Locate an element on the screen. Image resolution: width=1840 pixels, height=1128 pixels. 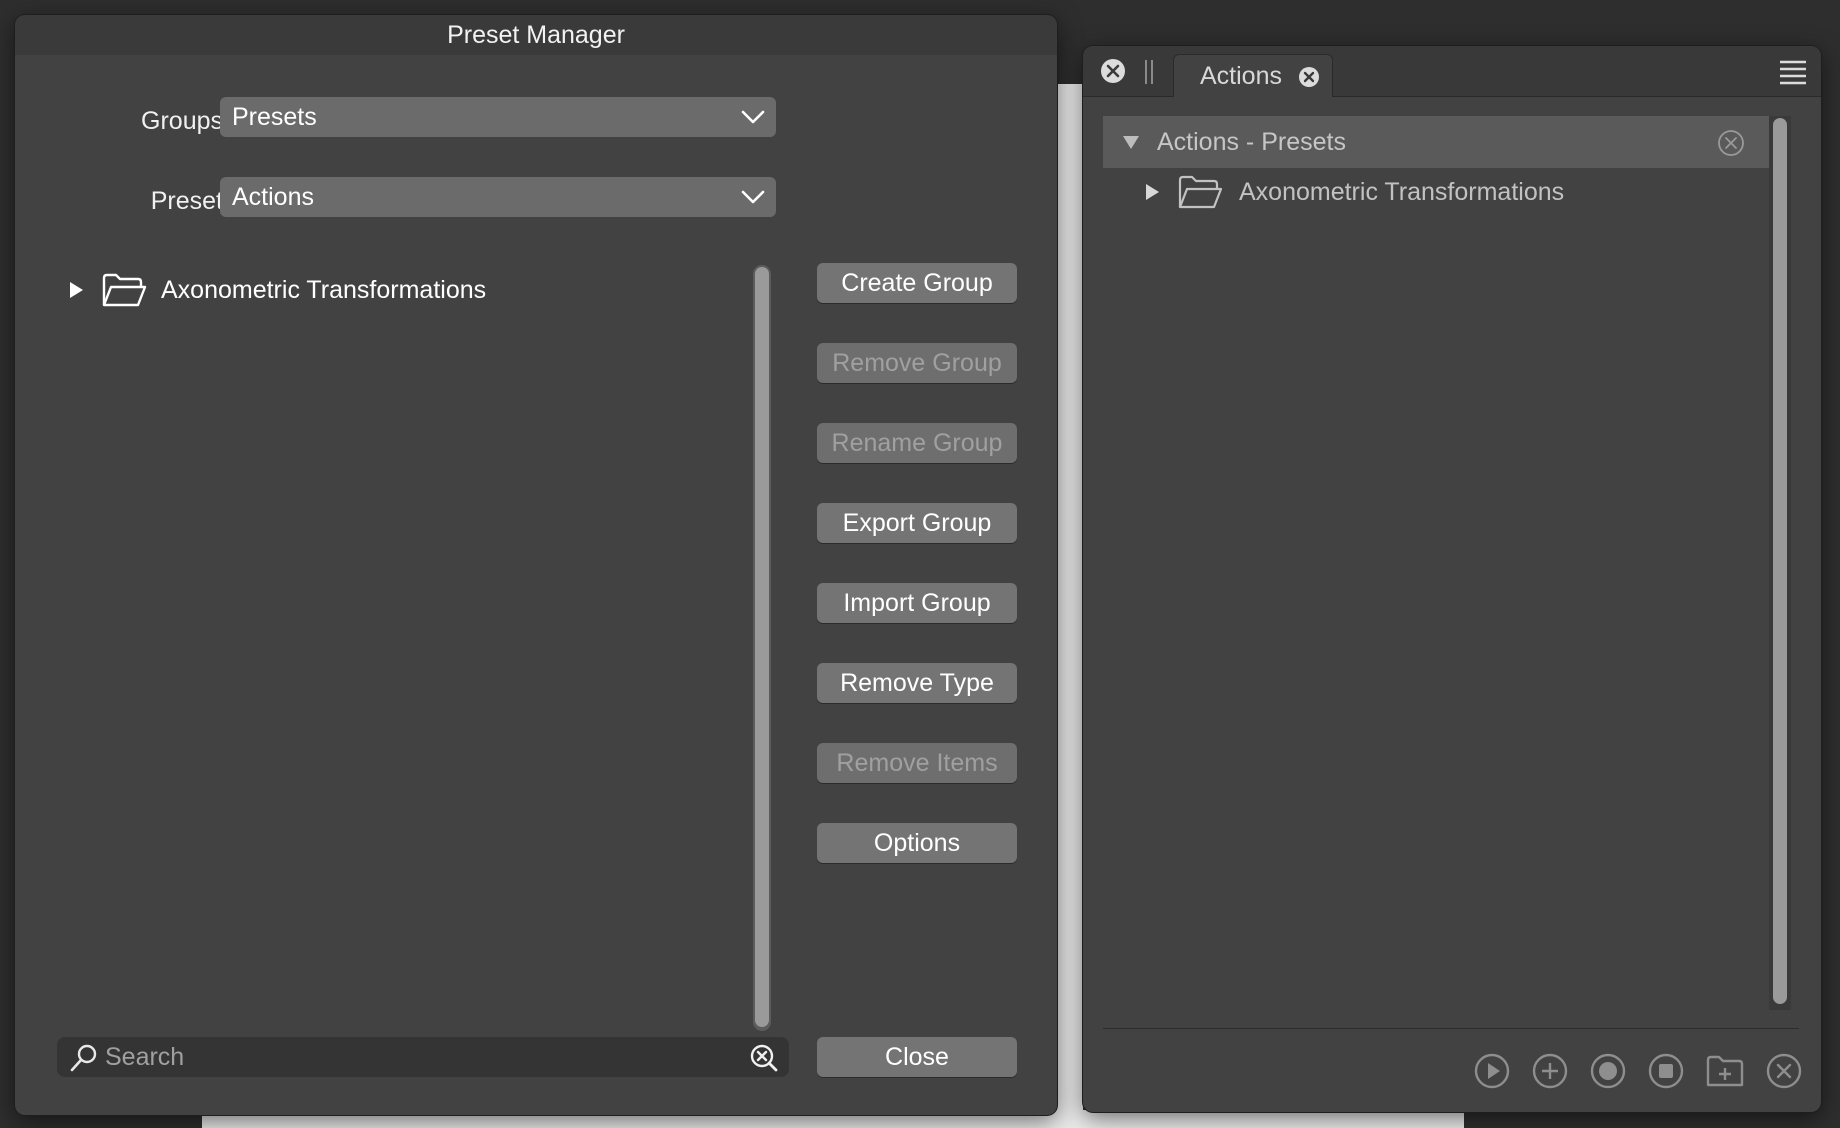
drag-grip-icon is located at coordinates (1149, 72).